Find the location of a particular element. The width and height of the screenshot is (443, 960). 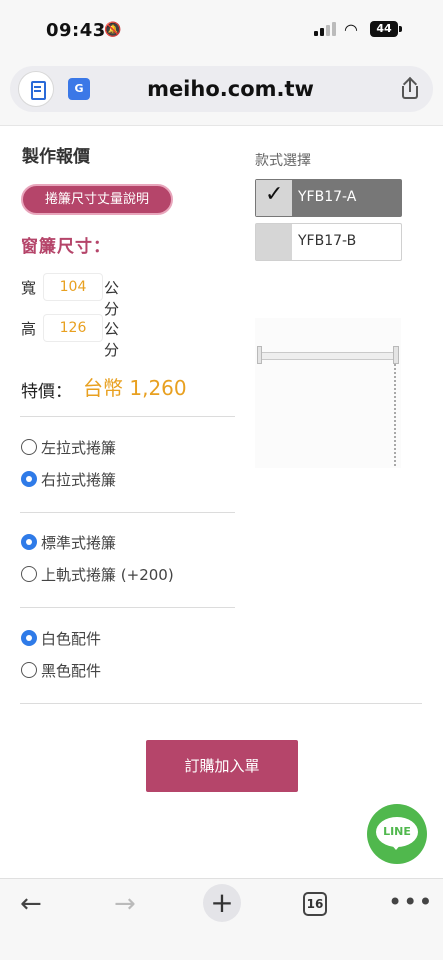

radio-label: 左拉式捲簾 is located at coordinates (79, 448).